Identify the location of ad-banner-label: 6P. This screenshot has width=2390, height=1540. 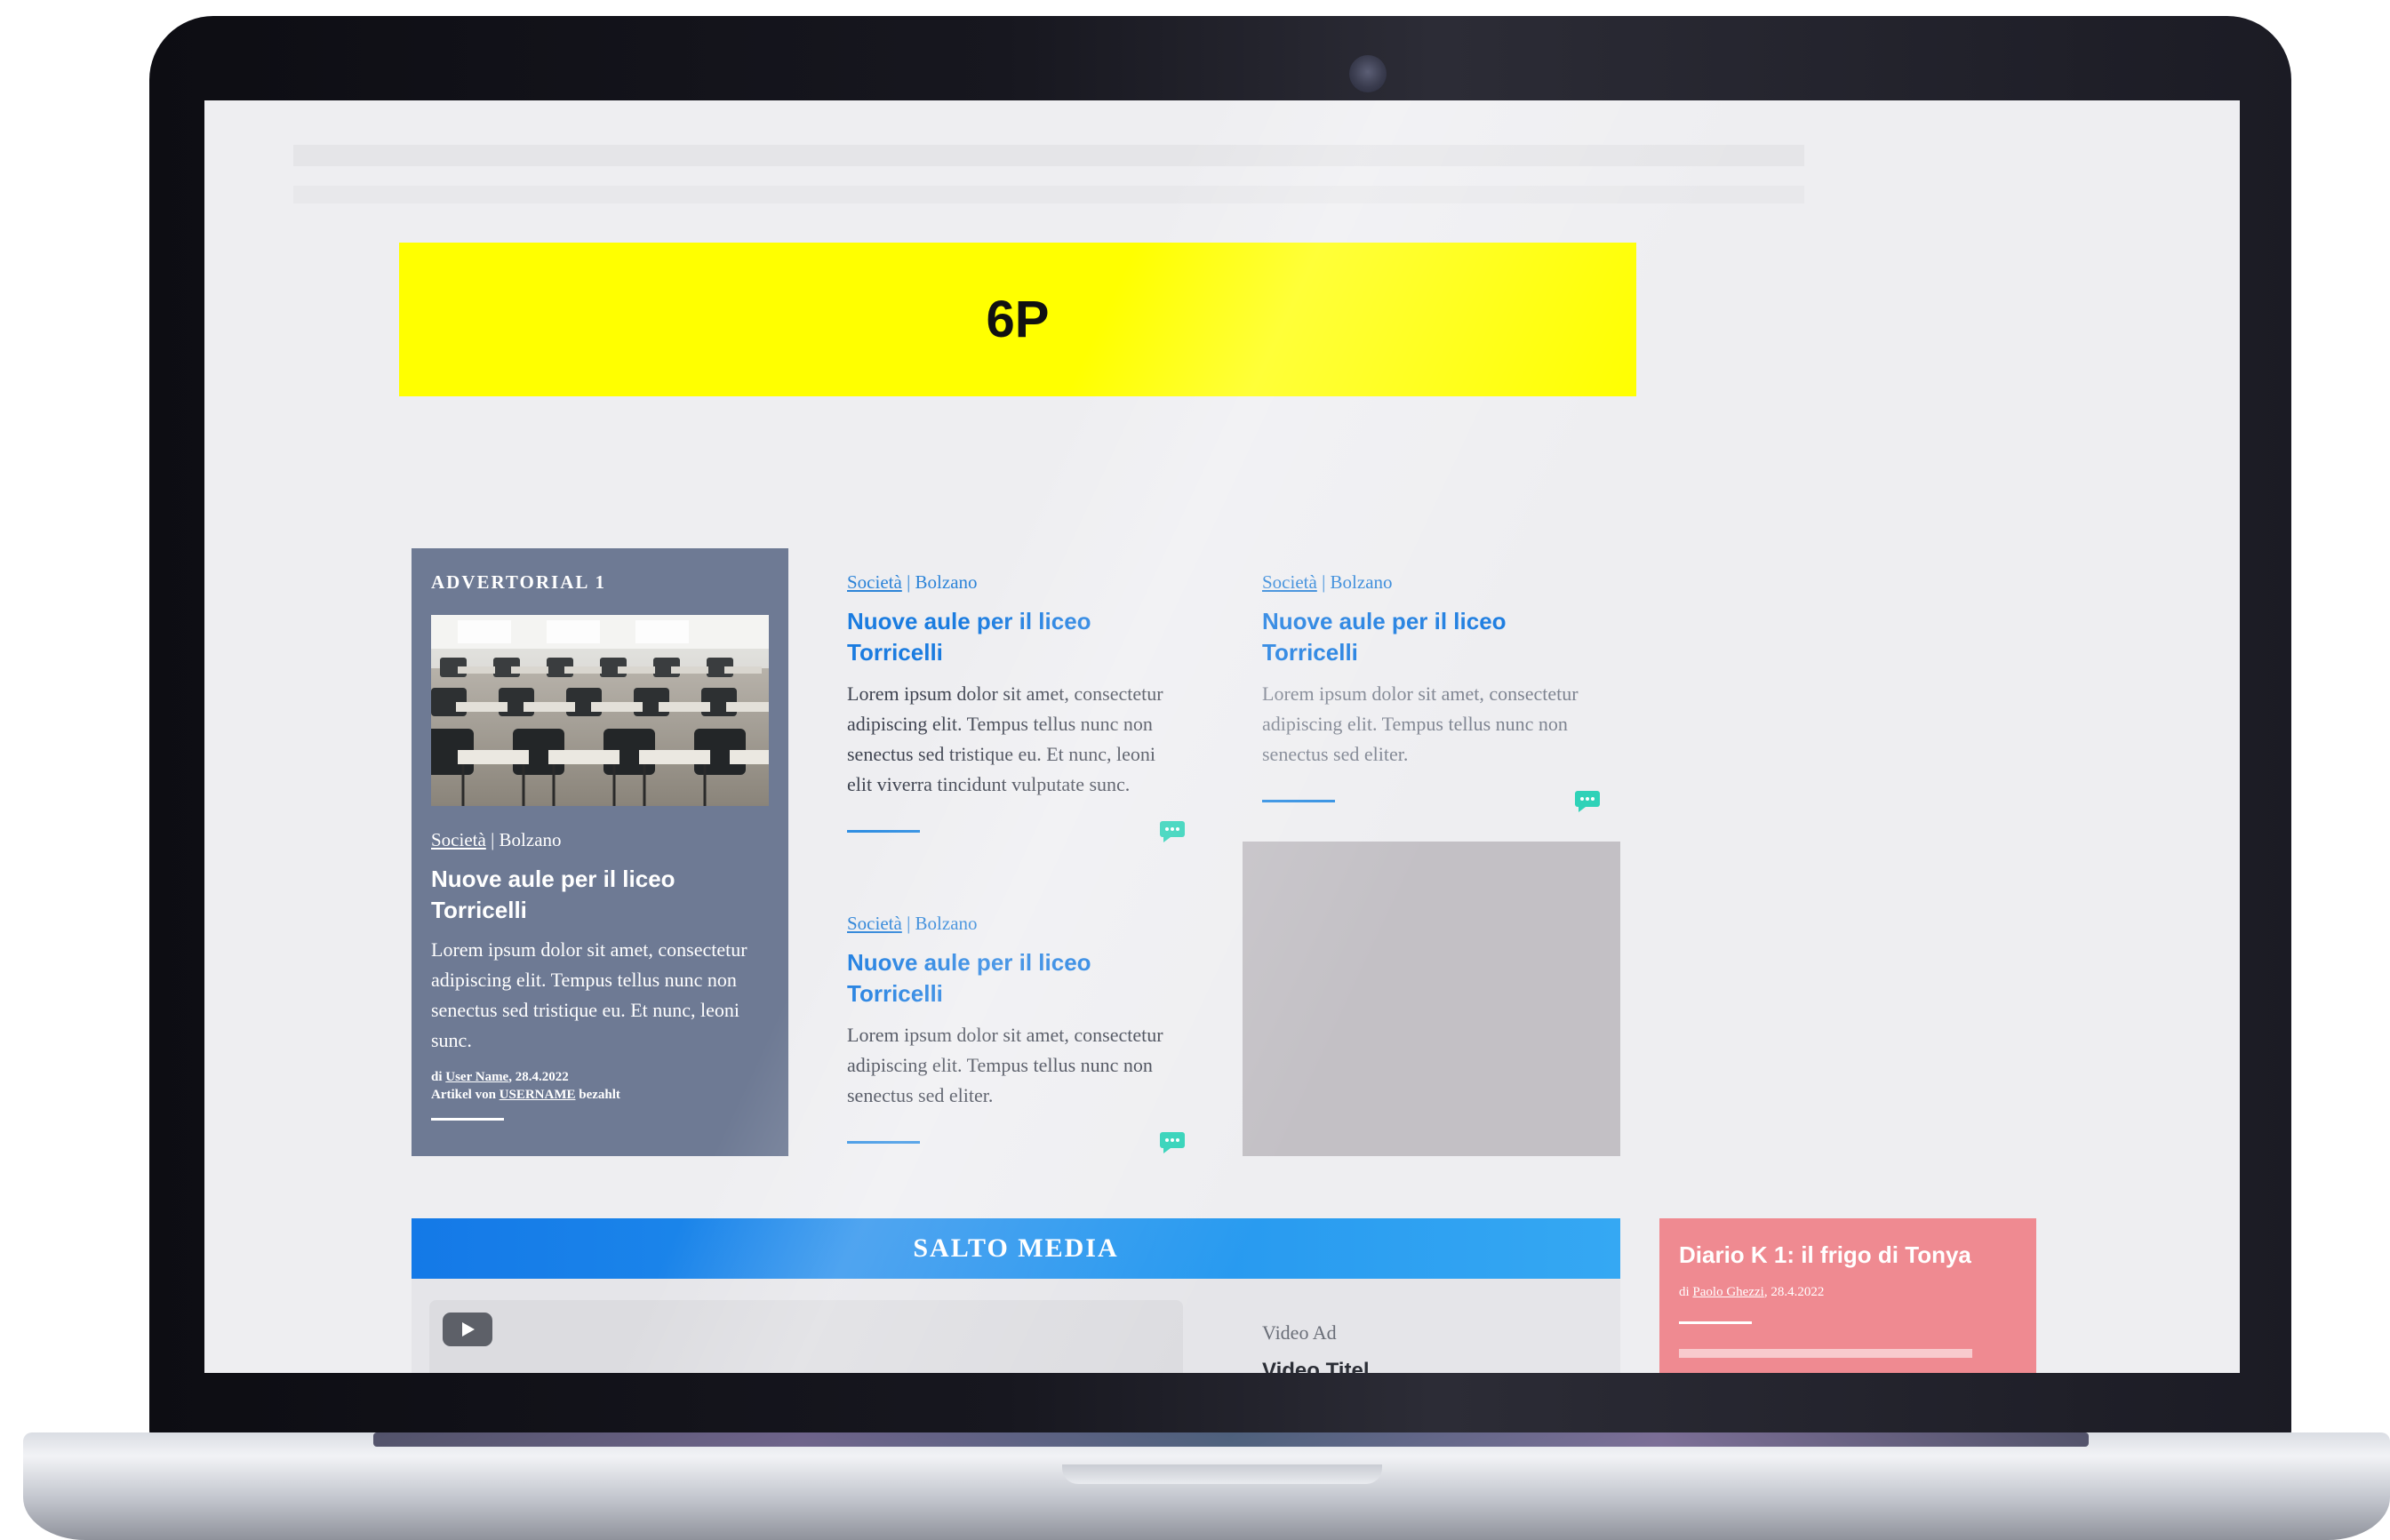
(1018, 319).